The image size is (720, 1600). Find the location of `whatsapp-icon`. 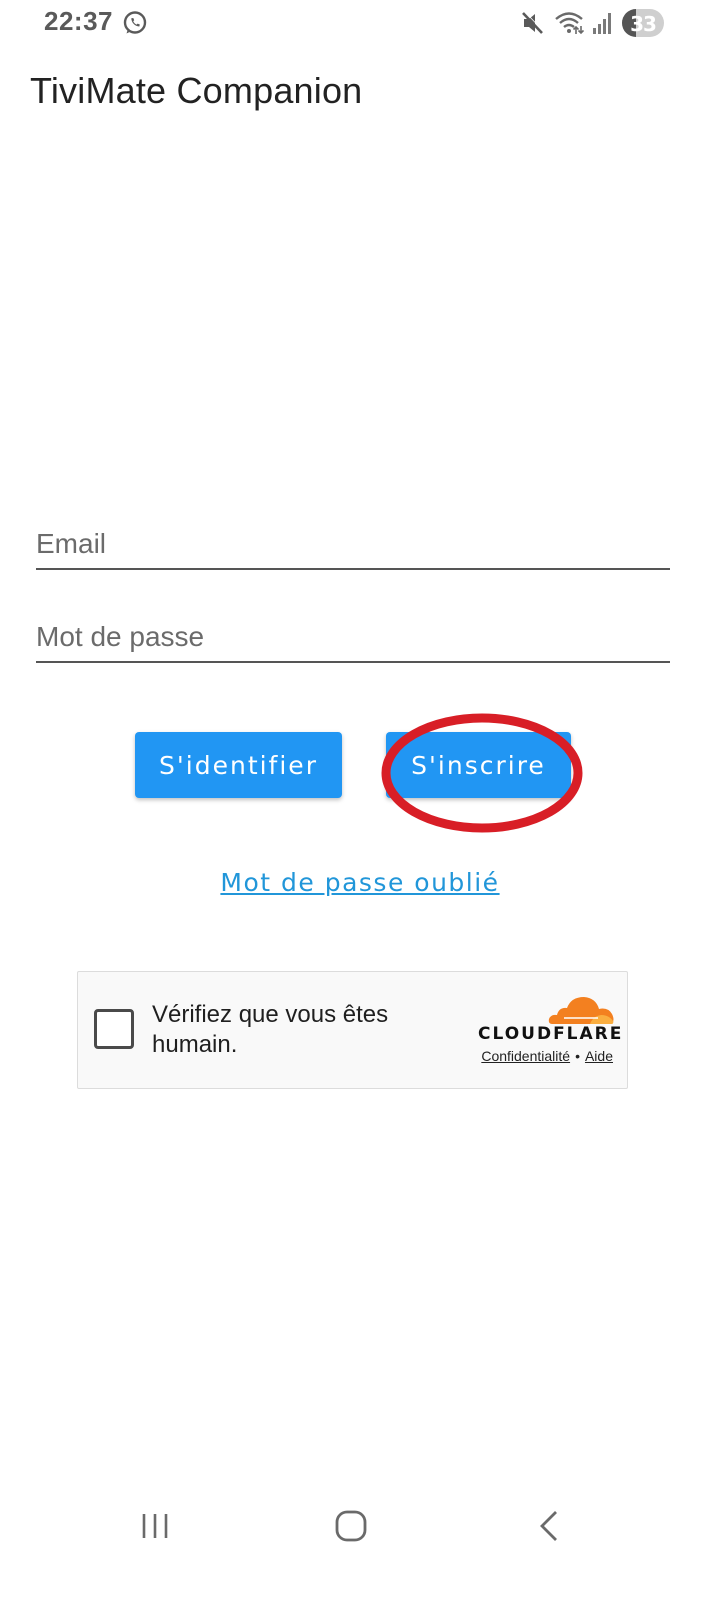

whatsapp-icon is located at coordinates (135, 23).